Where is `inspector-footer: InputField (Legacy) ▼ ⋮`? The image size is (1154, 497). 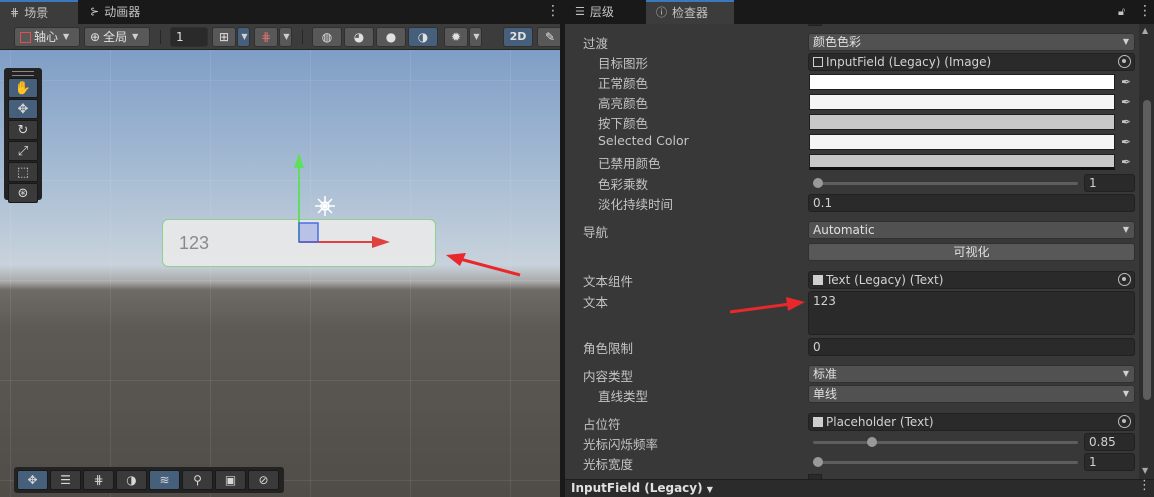 inspector-footer: InputField (Legacy) ▼ ⋮ is located at coordinates (859, 487).